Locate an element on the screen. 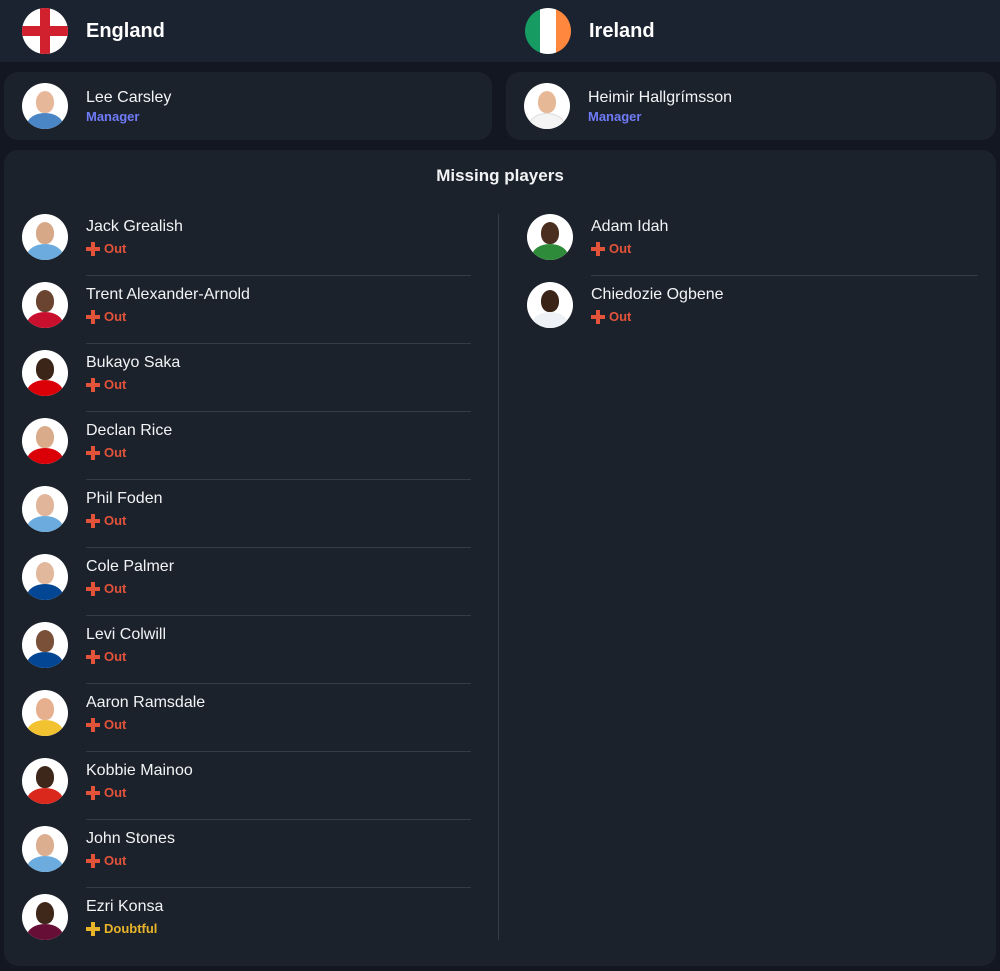 The image size is (1000, 971). team-header-home: England is located at coordinates (93, 31).